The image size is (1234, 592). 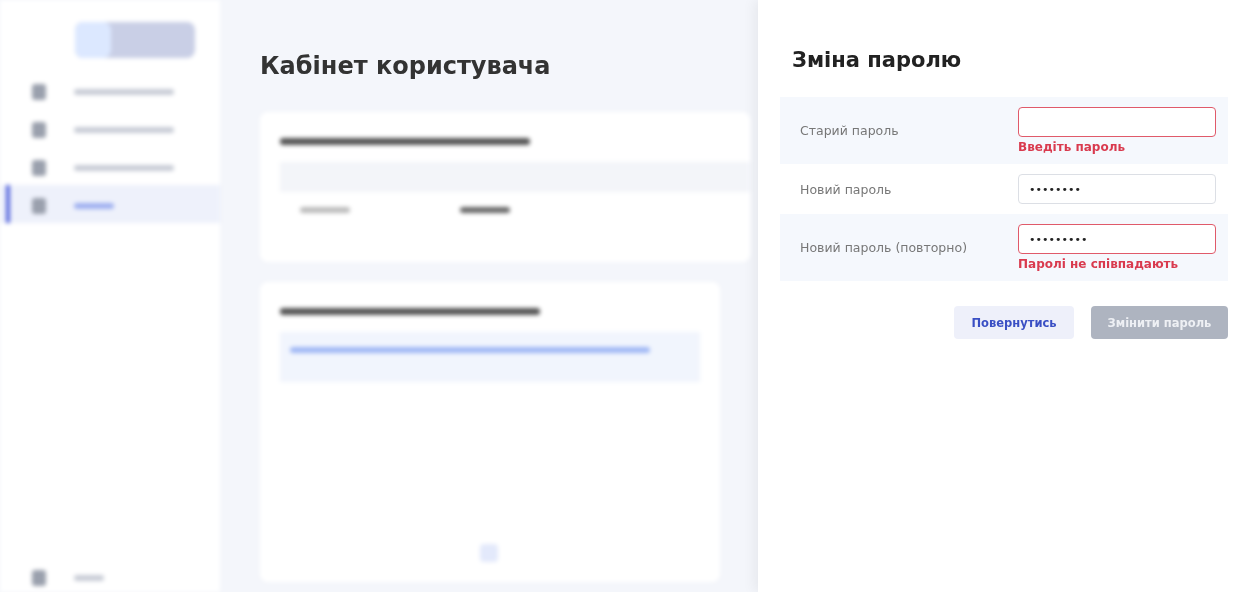 I want to click on field-label: Новий пароль (повторно), so click(x=884, y=247).